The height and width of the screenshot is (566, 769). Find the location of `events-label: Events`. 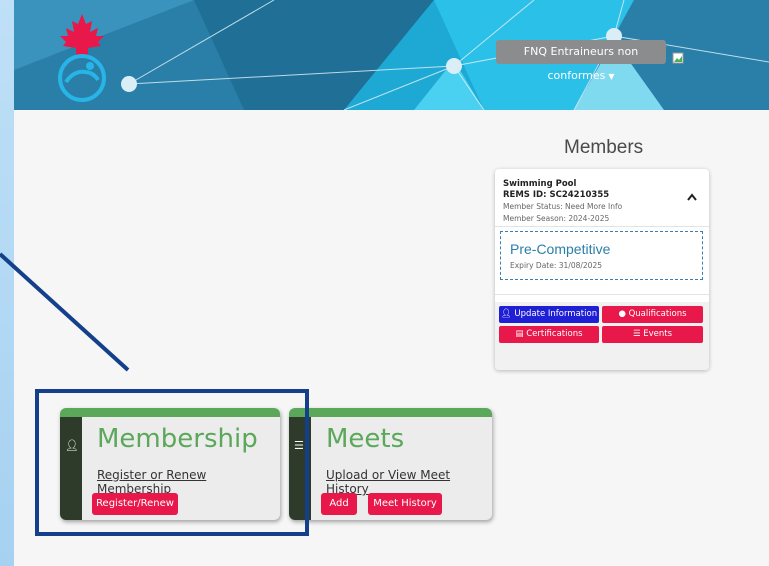

events-label: Events is located at coordinates (658, 334).